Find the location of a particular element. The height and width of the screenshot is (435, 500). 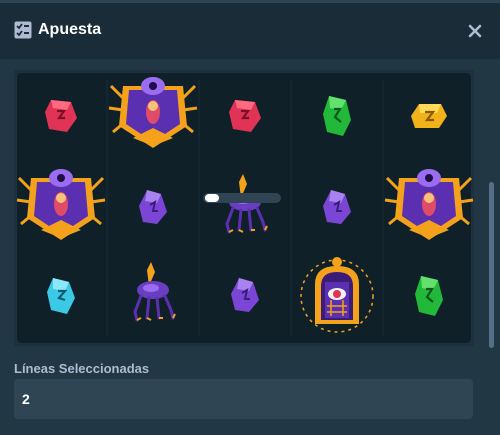

loading-bar is located at coordinates (242, 198).